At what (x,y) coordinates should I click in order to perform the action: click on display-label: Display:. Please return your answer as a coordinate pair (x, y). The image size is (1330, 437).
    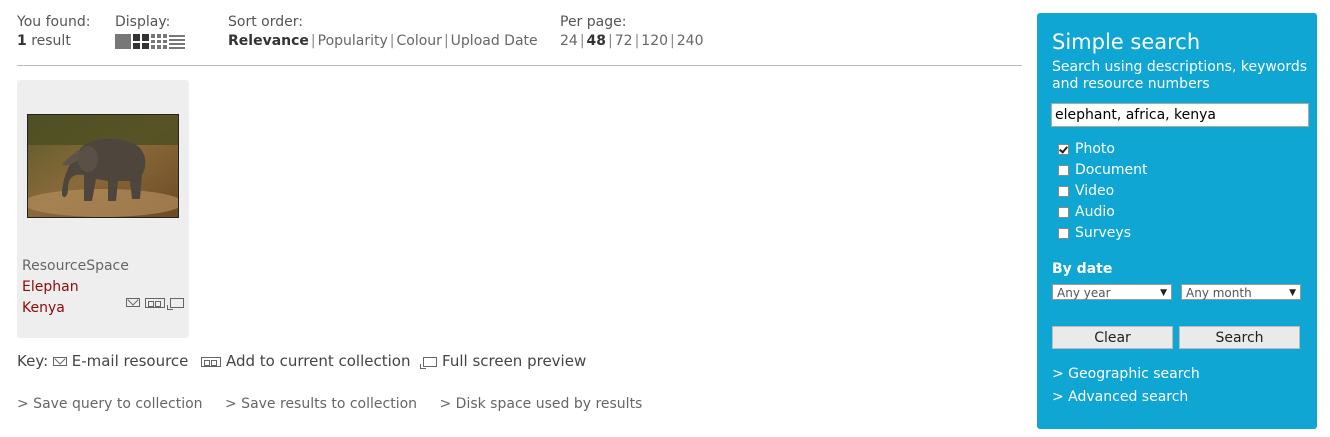
    Looking at the image, I should click on (143, 22).